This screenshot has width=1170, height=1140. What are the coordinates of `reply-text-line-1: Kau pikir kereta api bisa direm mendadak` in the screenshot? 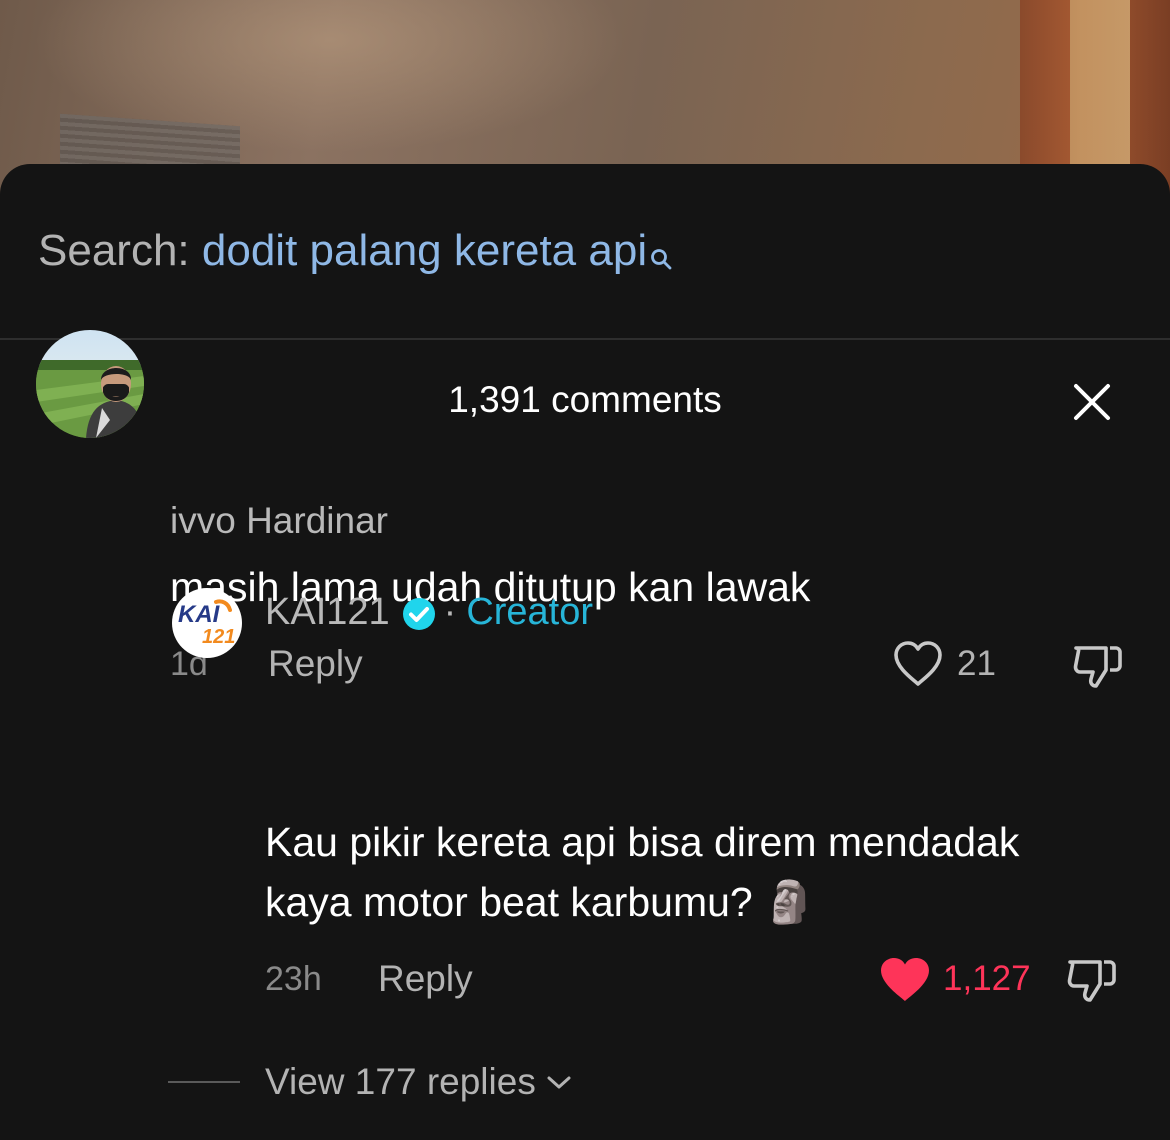 It's located at (642, 842).